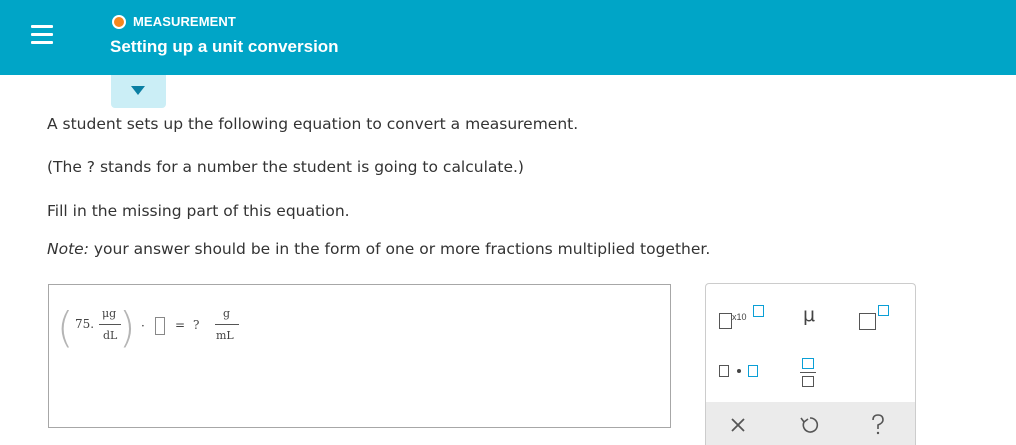  I want to click on question-mark-icon, so click(878, 424).